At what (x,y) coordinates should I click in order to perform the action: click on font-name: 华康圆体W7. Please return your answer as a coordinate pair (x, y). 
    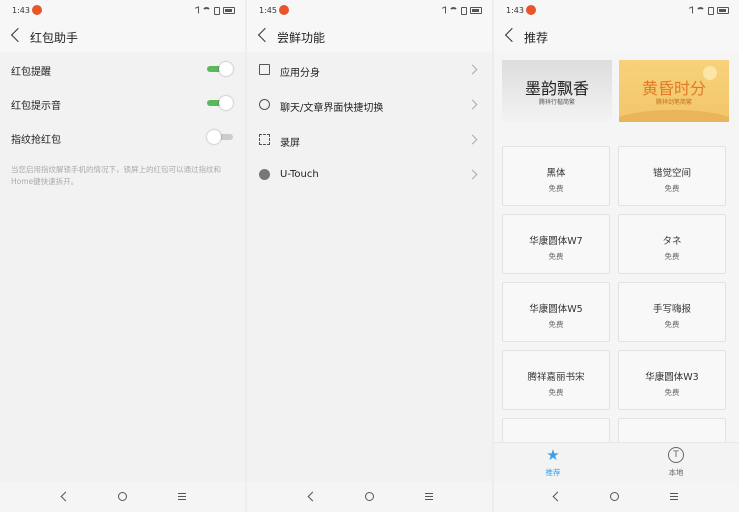
    Looking at the image, I should click on (556, 241).